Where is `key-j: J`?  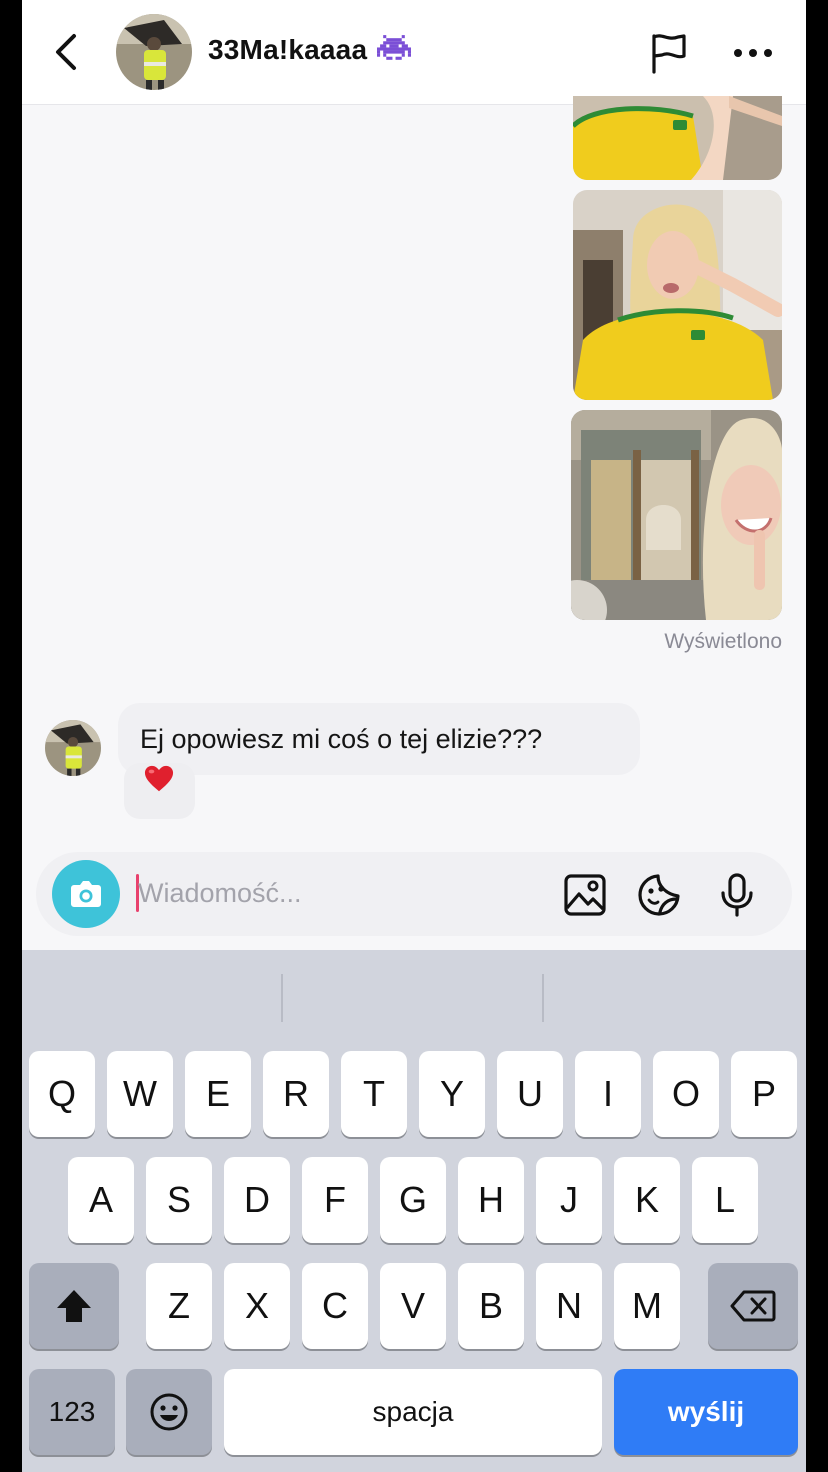
key-j: J is located at coordinates (569, 1200).